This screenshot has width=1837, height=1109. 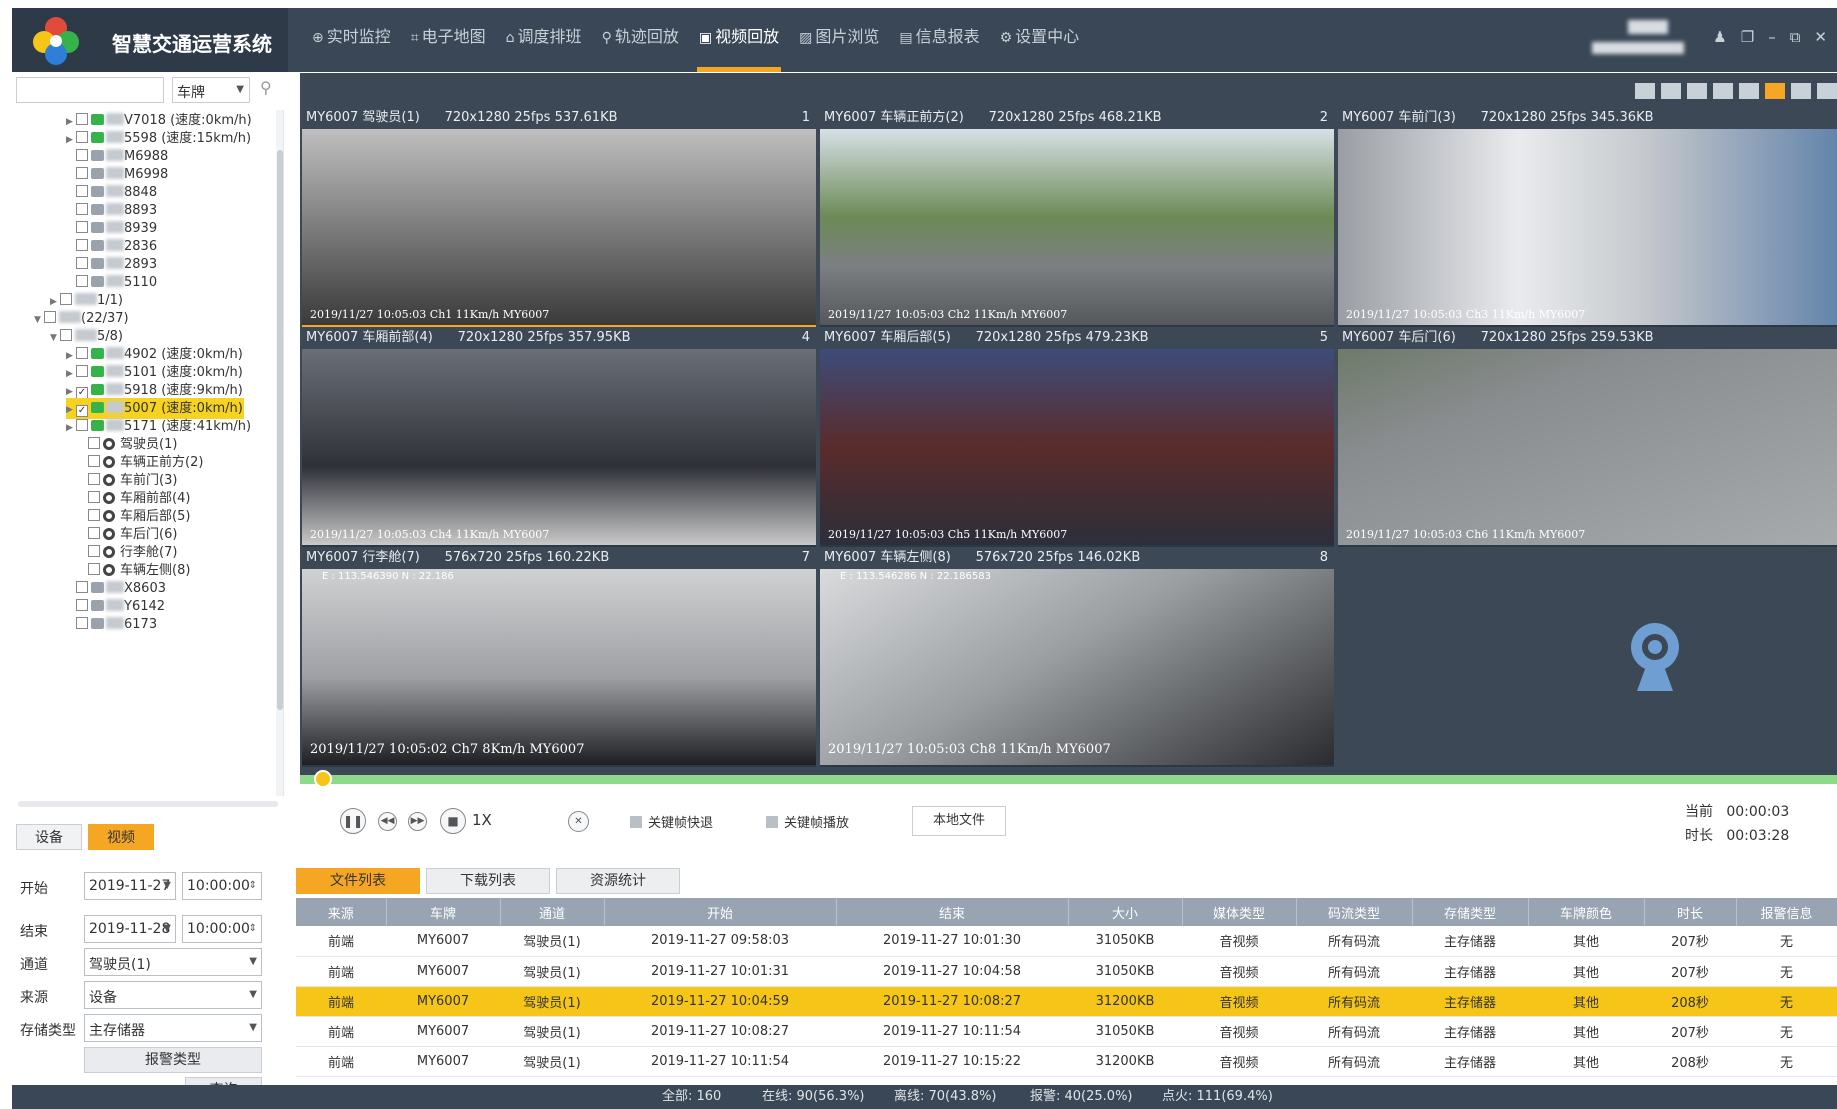 What do you see at coordinates (1239, 912) in the screenshot?
I see `column-header: 媒体类型` at bounding box center [1239, 912].